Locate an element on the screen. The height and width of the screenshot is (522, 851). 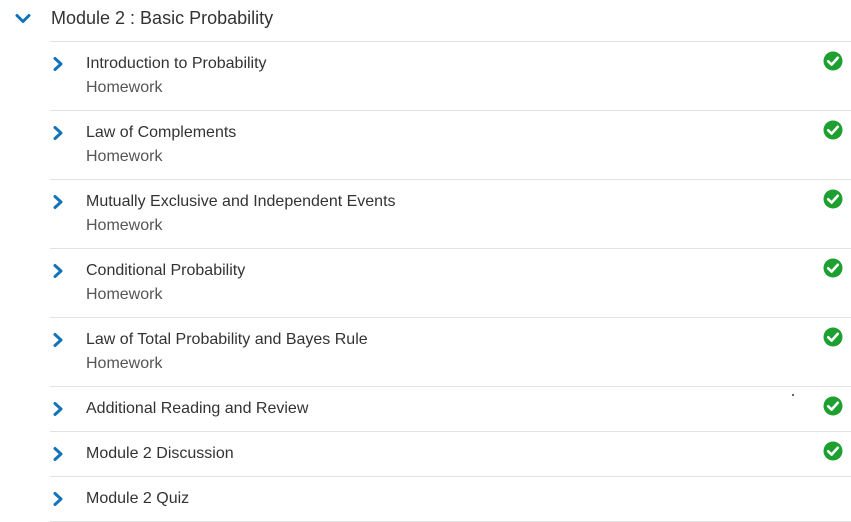
module-item-title: Introduction to Probability is located at coordinates (176, 64).